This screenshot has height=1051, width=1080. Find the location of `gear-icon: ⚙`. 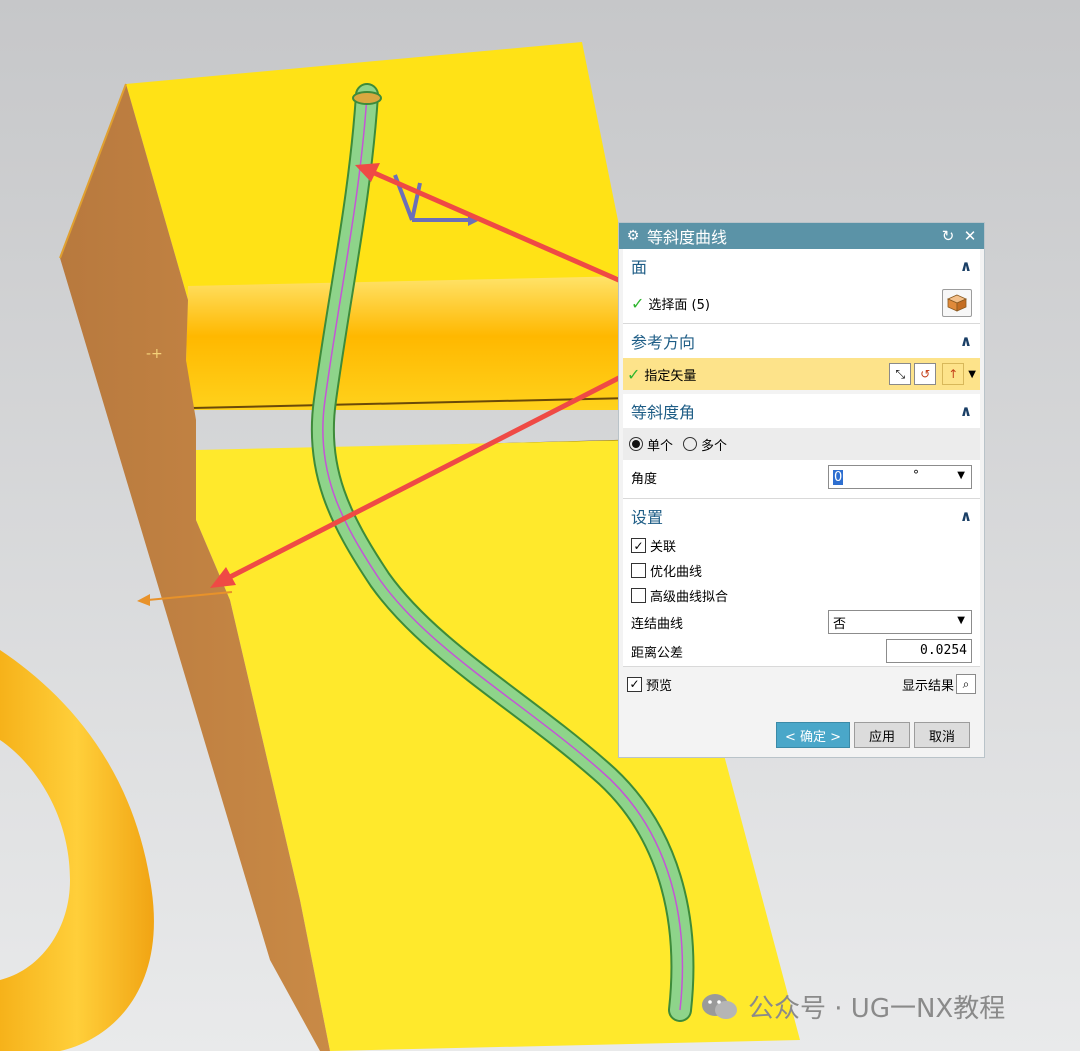

gear-icon: ⚙ is located at coordinates (633, 236).